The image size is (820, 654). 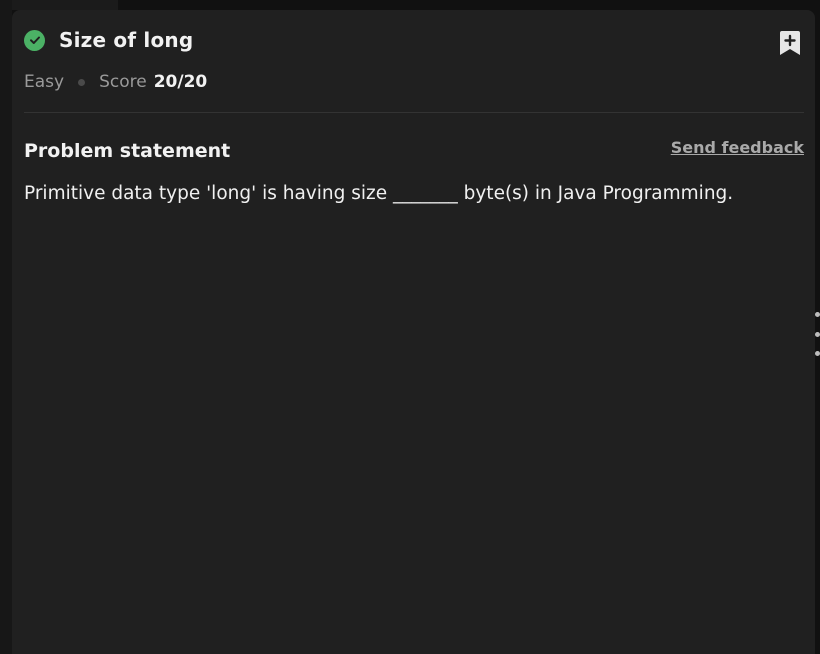 I want to click on problem-header: Size of long Easy Score 20/20, so click(x=413, y=71).